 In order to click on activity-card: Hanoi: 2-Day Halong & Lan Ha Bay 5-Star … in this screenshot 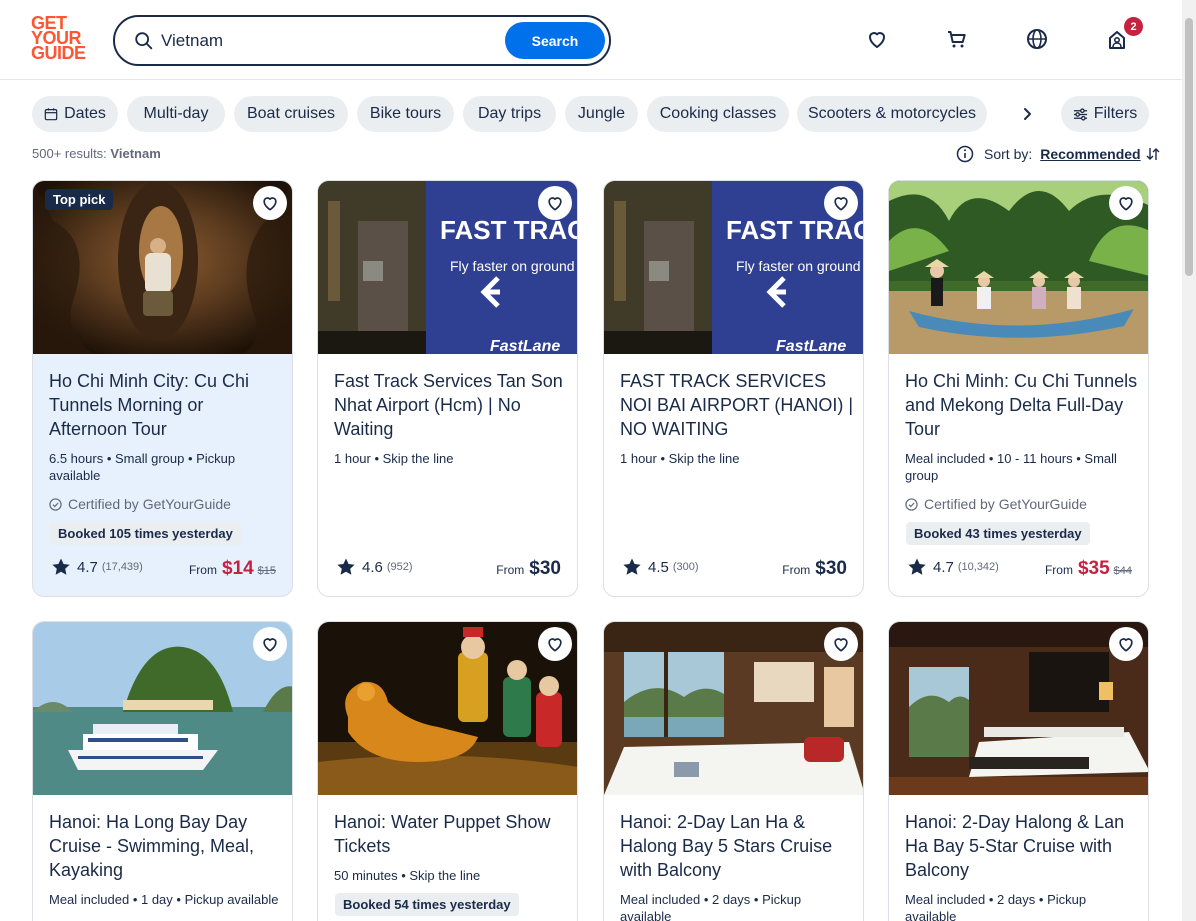, I will do `click(1018, 771)`.